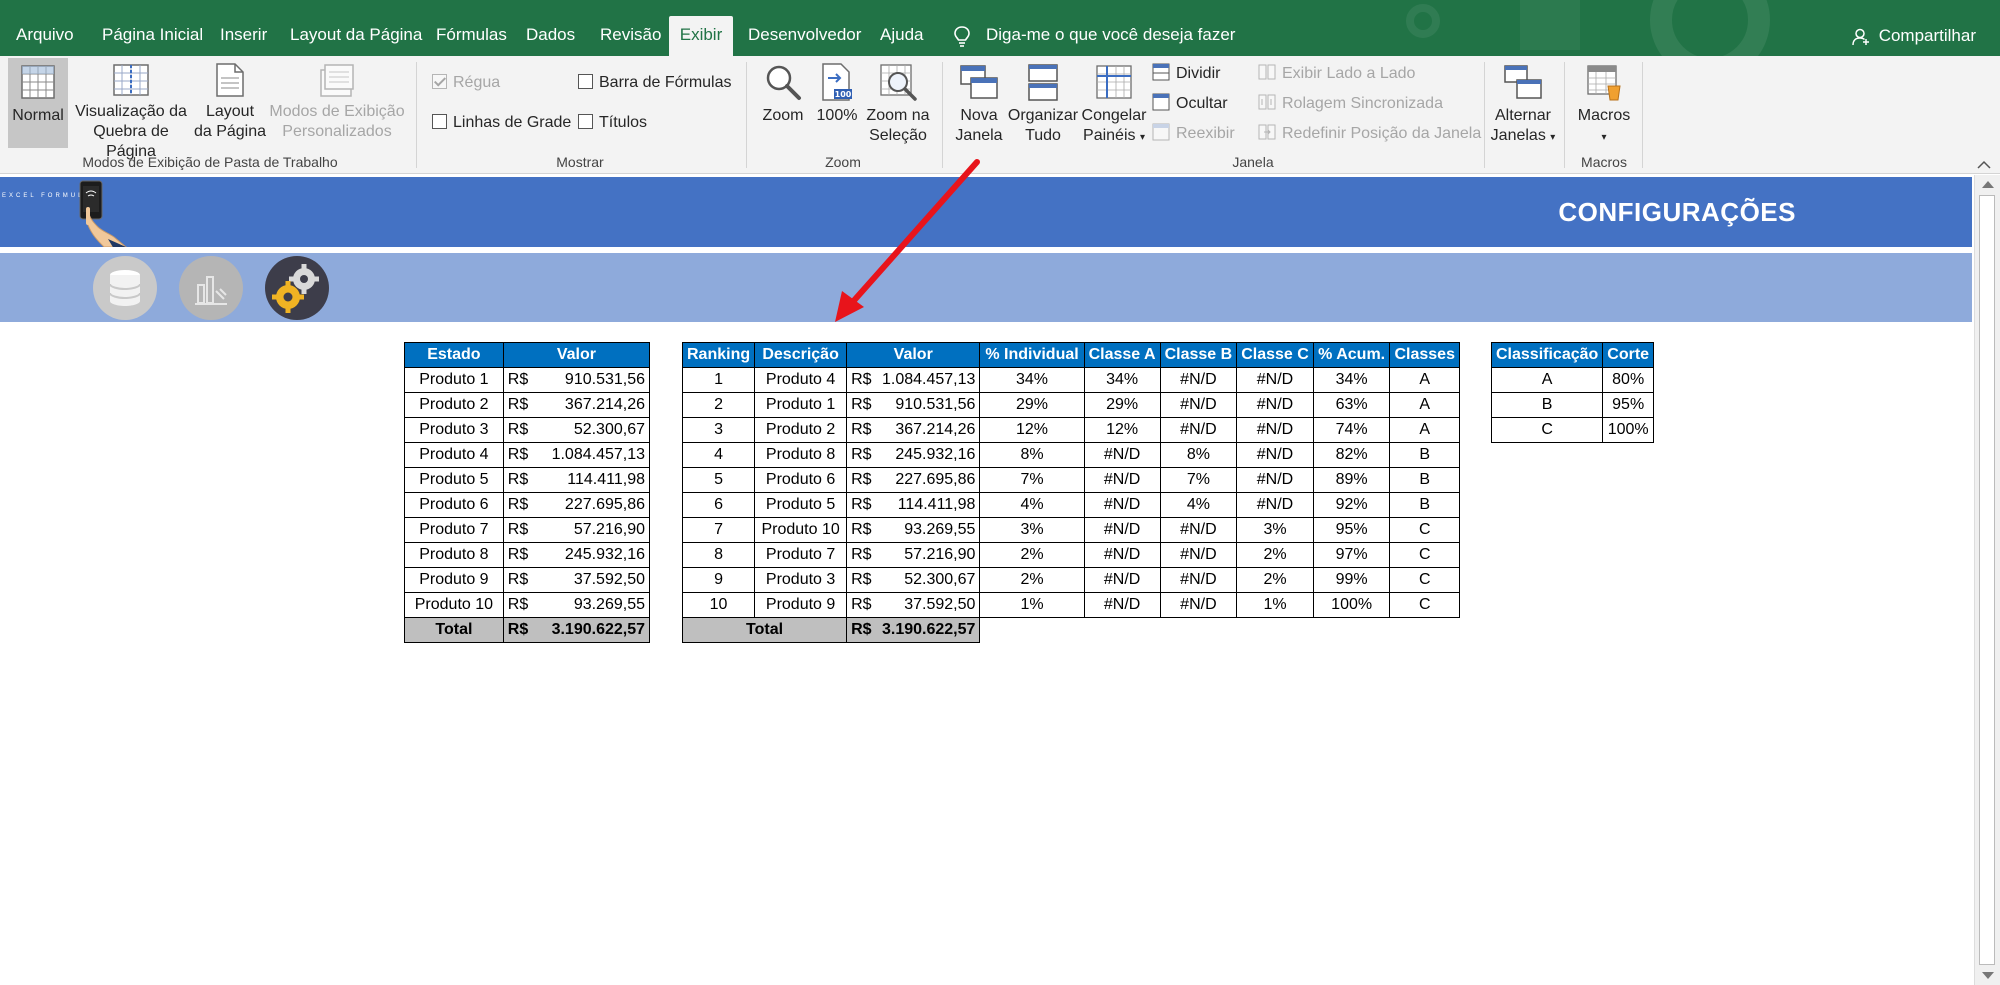 The width and height of the screenshot is (2000, 985). Describe the element at coordinates (718, 455) in the screenshot. I see `ranking-cell: 4` at that location.